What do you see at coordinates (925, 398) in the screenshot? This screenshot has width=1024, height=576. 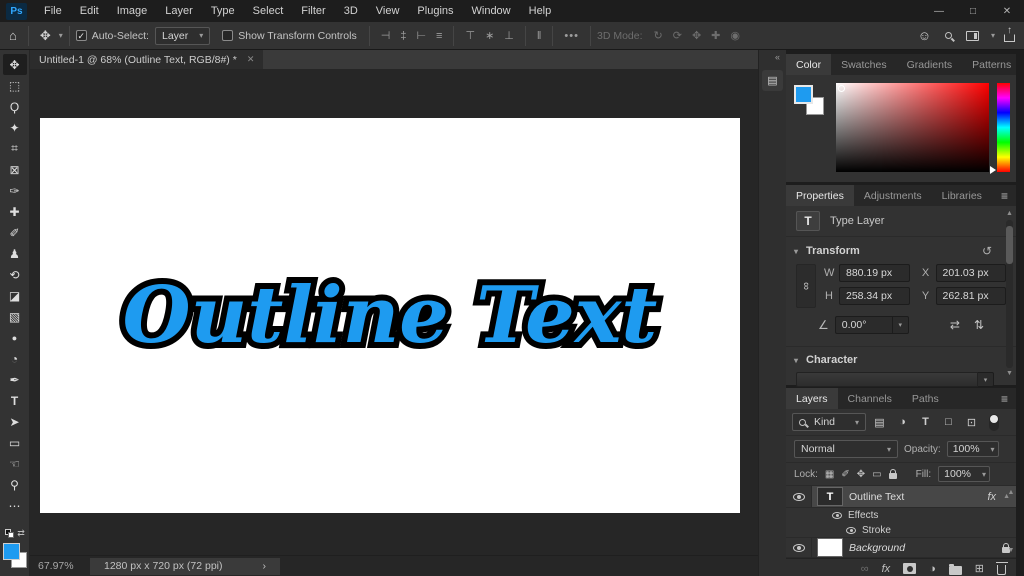 I see `tab-paths: Paths` at bounding box center [925, 398].